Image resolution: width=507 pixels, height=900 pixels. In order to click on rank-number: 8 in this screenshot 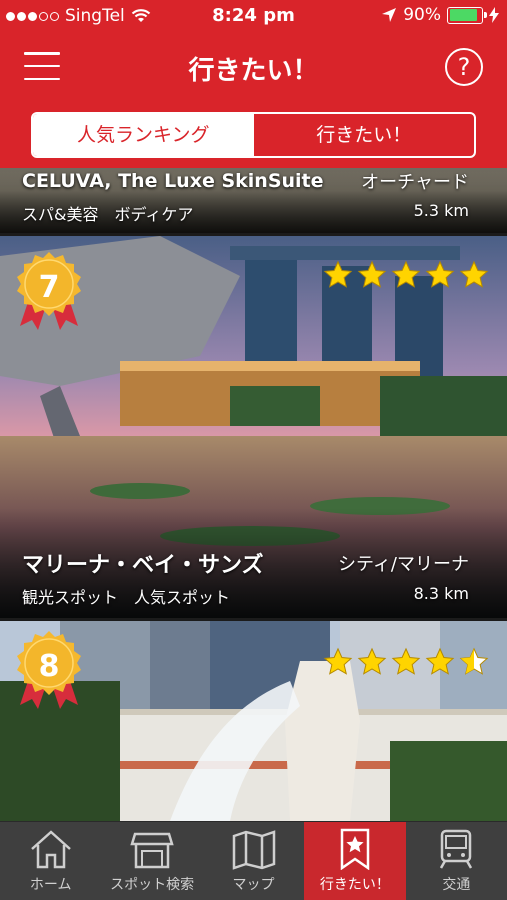, I will do `click(49, 666)`.